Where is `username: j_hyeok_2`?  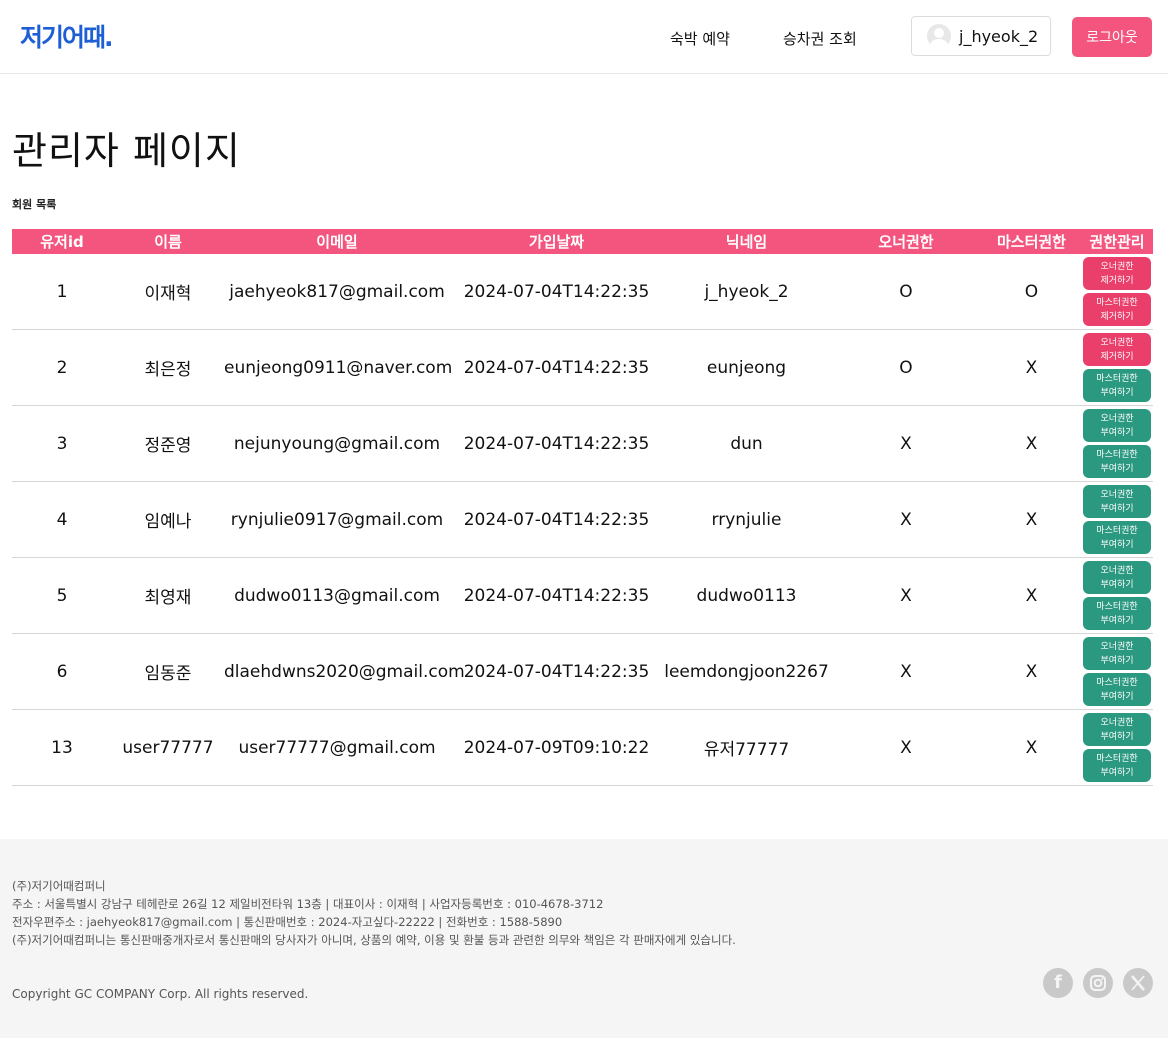 username: j_hyeok_2 is located at coordinates (999, 36).